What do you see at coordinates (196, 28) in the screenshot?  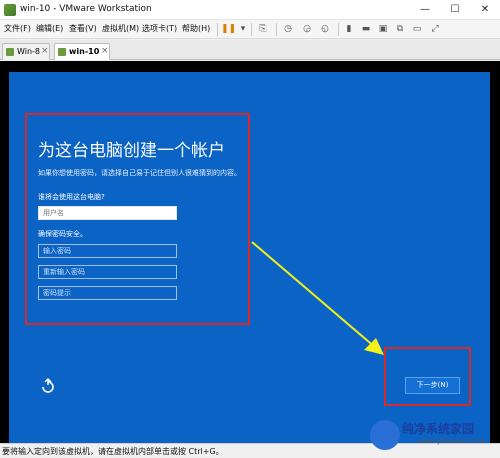 I see `menu-help: 帮助(H)` at bounding box center [196, 28].